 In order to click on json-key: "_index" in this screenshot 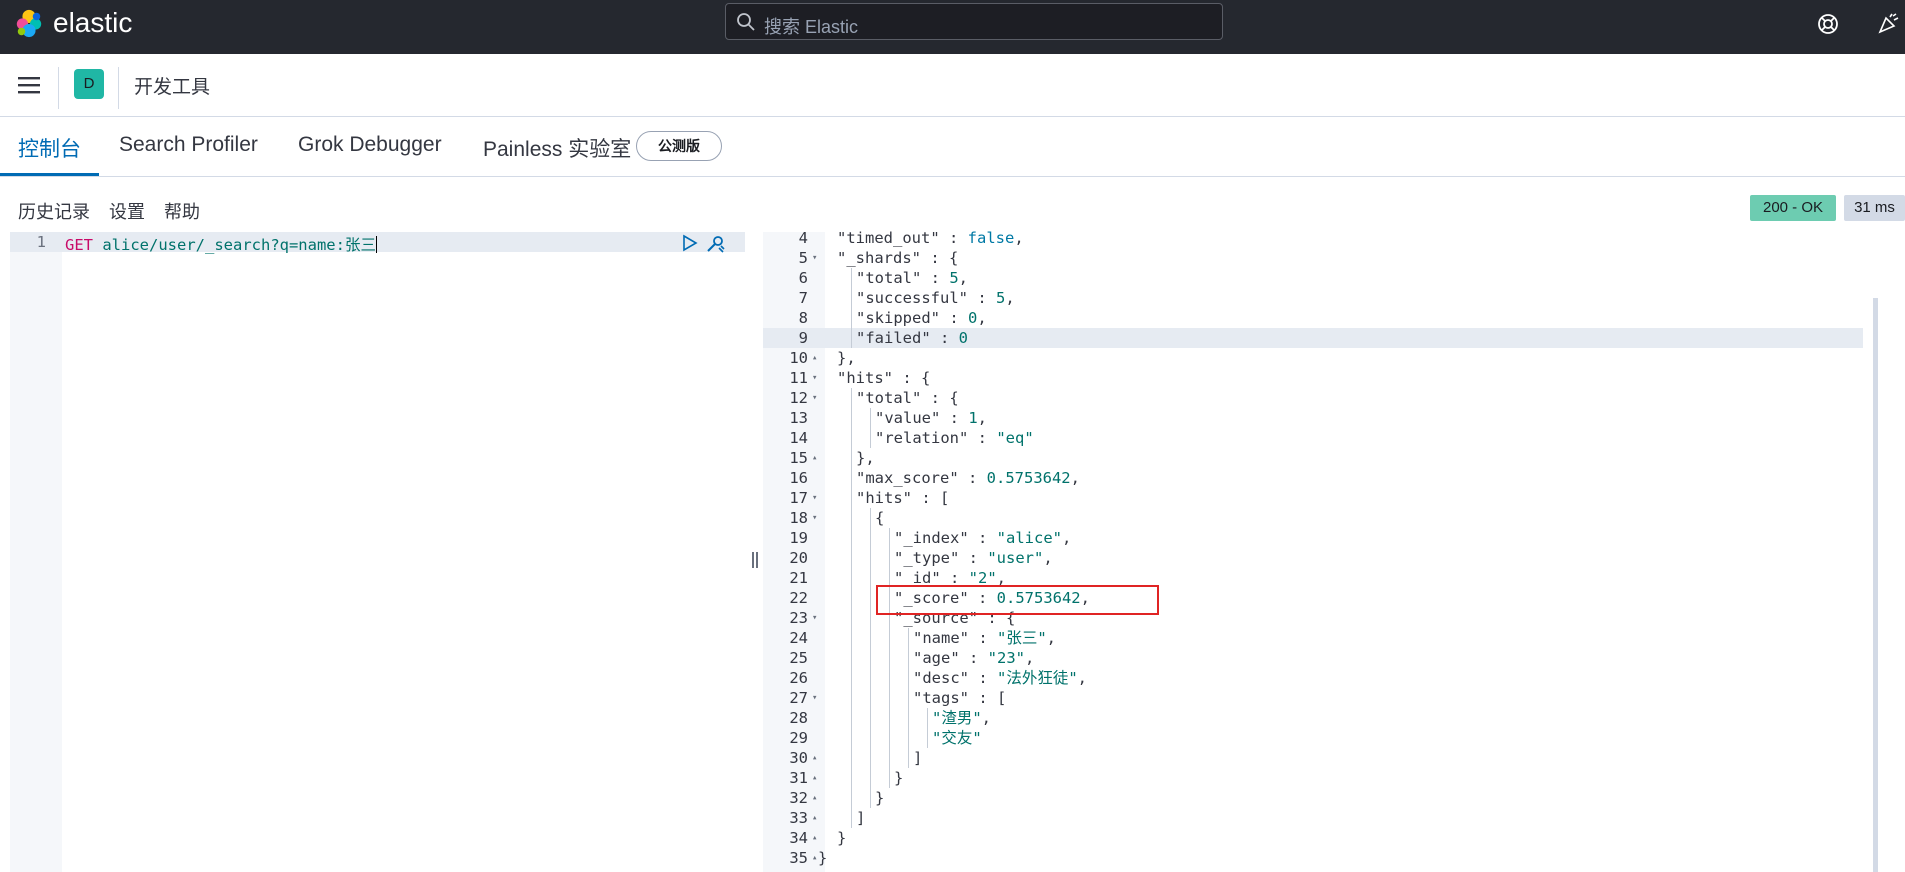, I will do `click(931, 538)`.